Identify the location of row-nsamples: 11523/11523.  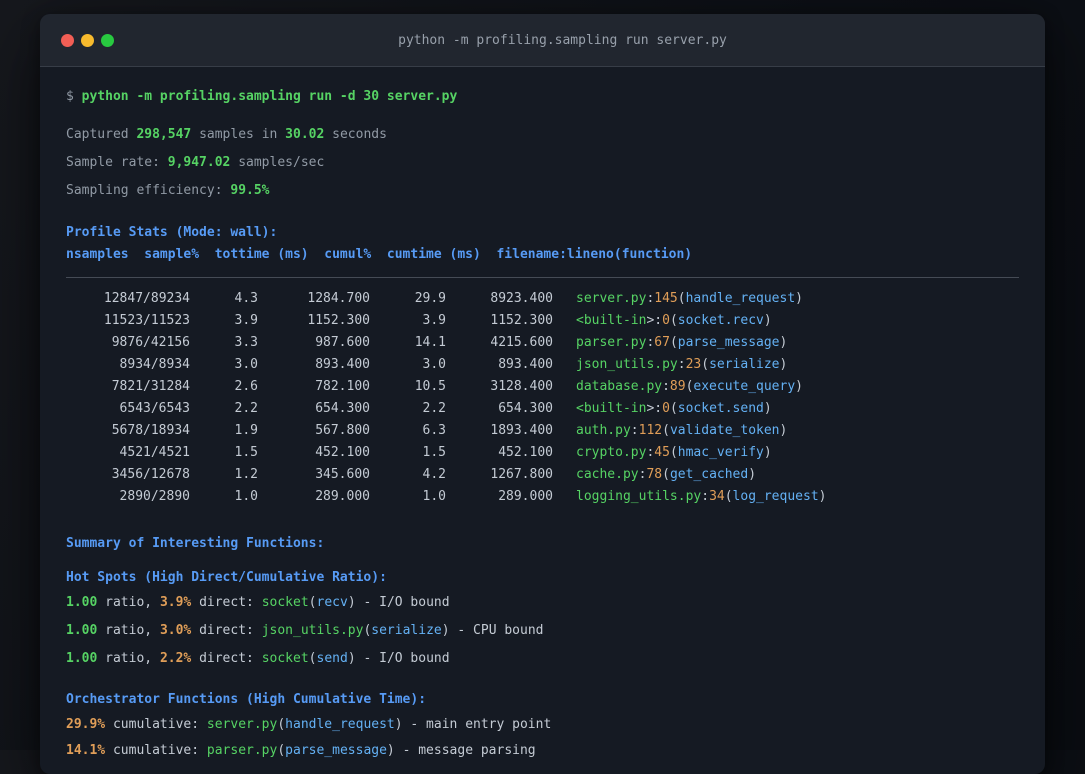
(146, 320).